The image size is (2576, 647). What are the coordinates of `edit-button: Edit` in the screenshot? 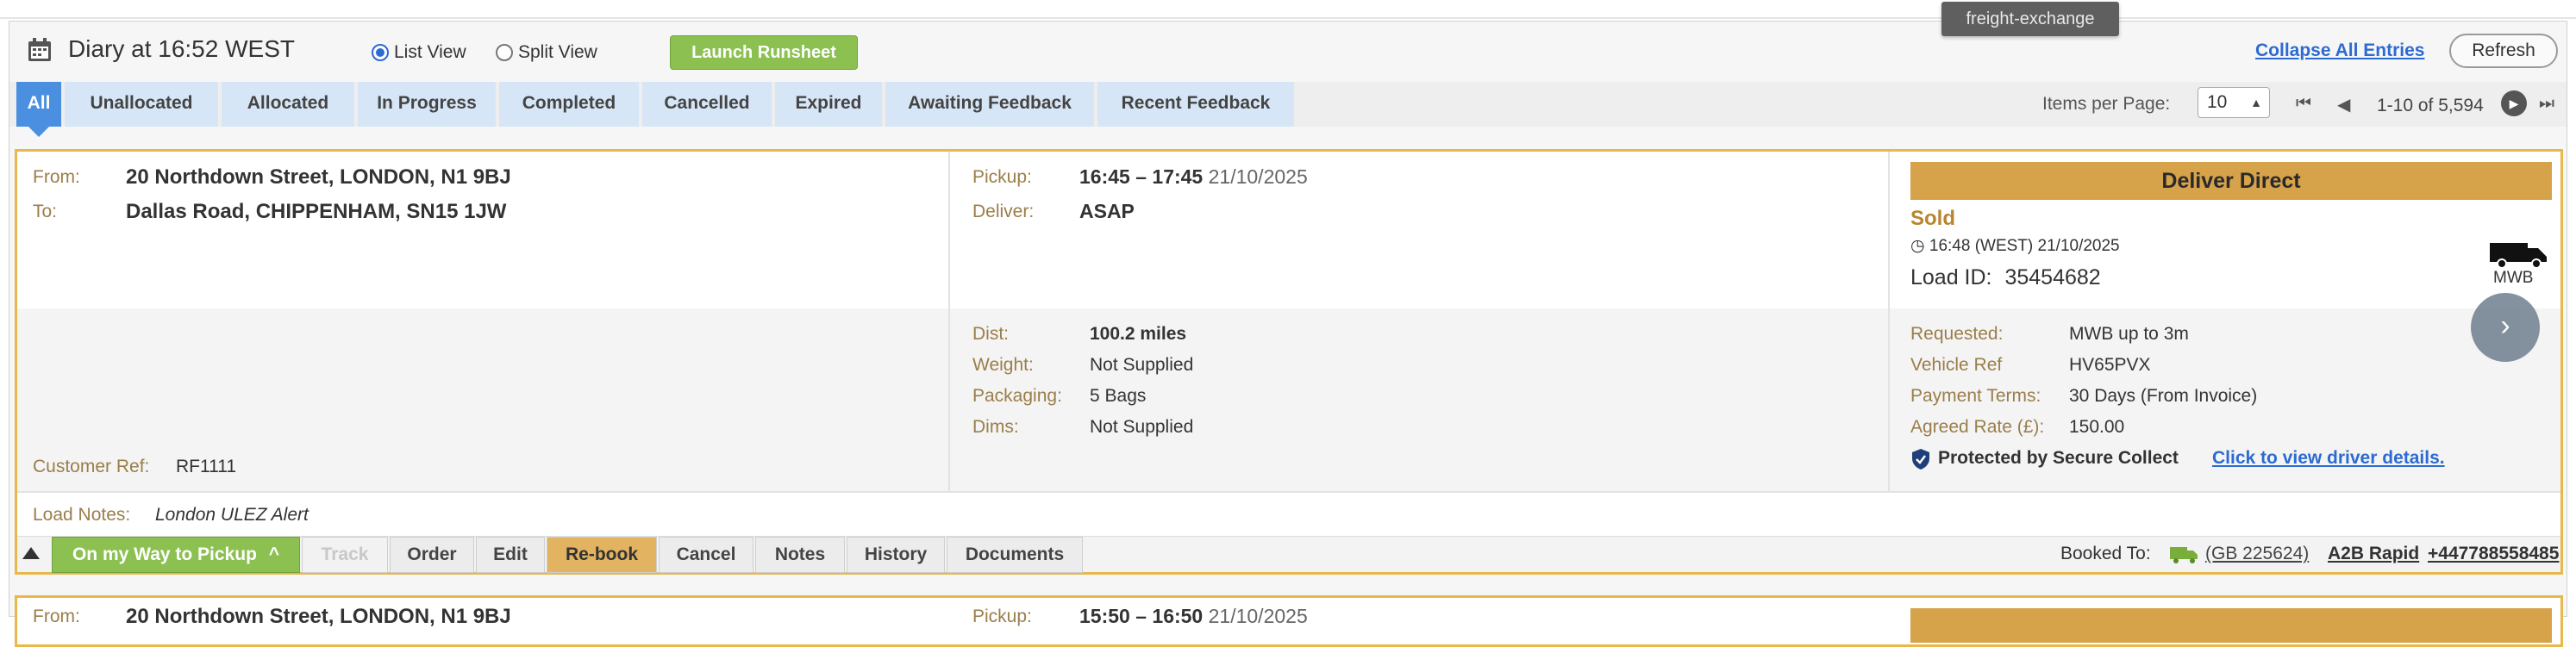 It's located at (510, 555).